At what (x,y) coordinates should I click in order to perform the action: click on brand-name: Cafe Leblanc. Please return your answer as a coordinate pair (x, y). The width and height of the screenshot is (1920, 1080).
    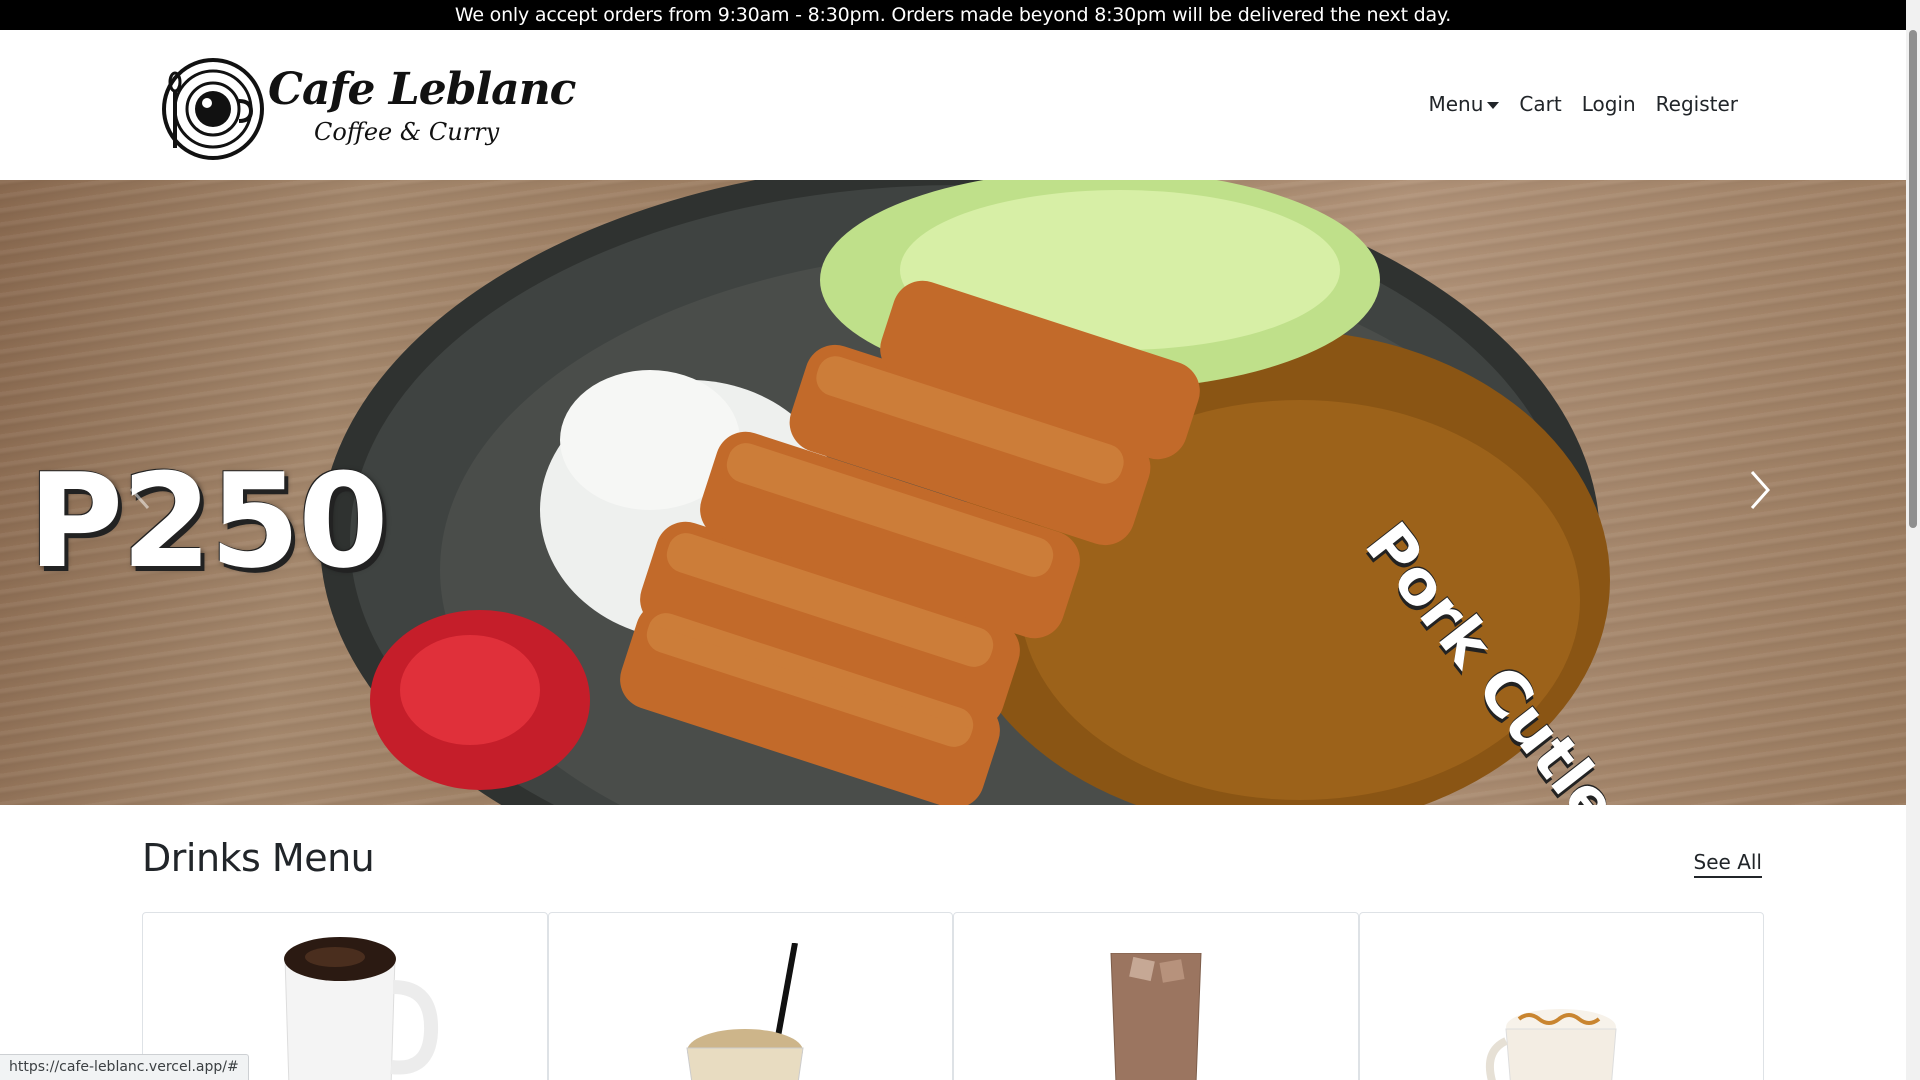
    Looking at the image, I should click on (422, 89).